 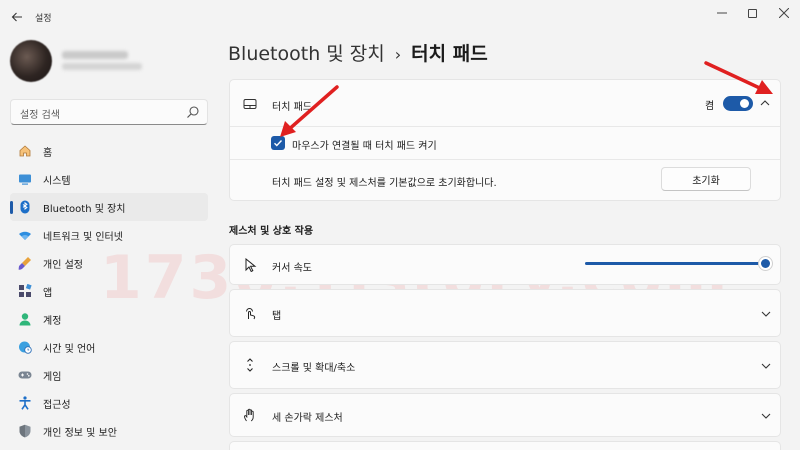 What do you see at coordinates (95, 55) in the screenshot?
I see `profile-name-blurred` at bounding box center [95, 55].